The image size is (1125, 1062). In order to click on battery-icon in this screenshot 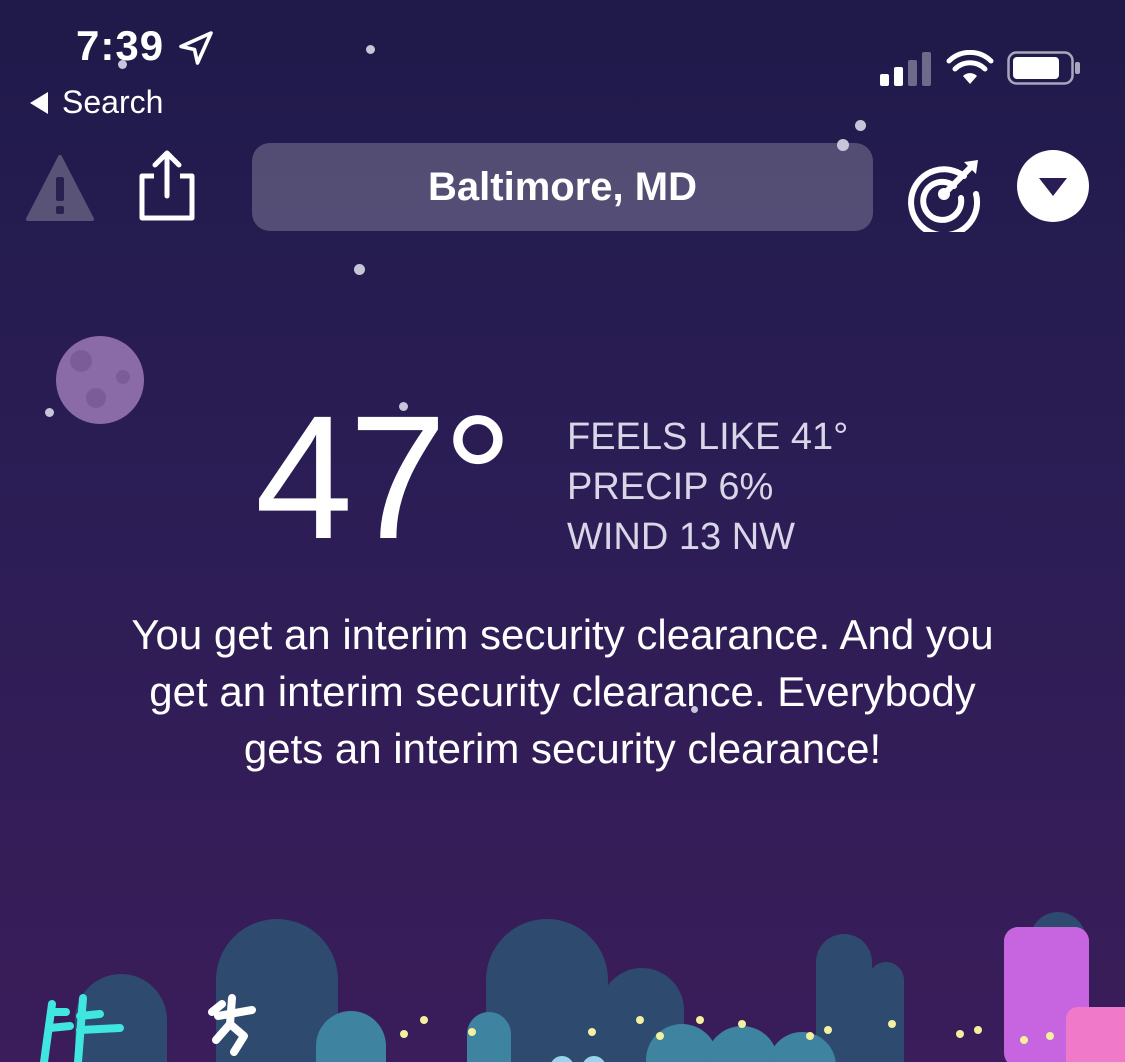, I will do `click(1043, 68)`.